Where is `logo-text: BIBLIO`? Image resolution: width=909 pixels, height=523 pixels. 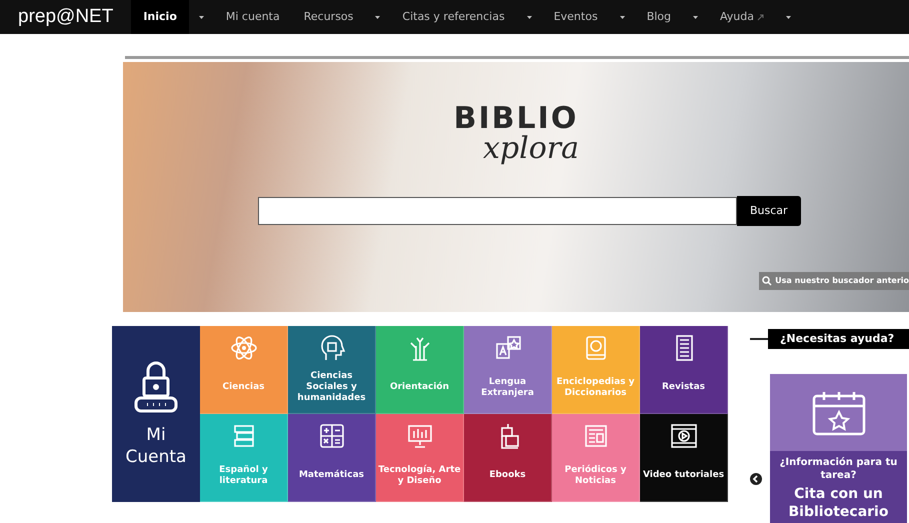
logo-text: BIBLIO is located at coordinates (516, 119).